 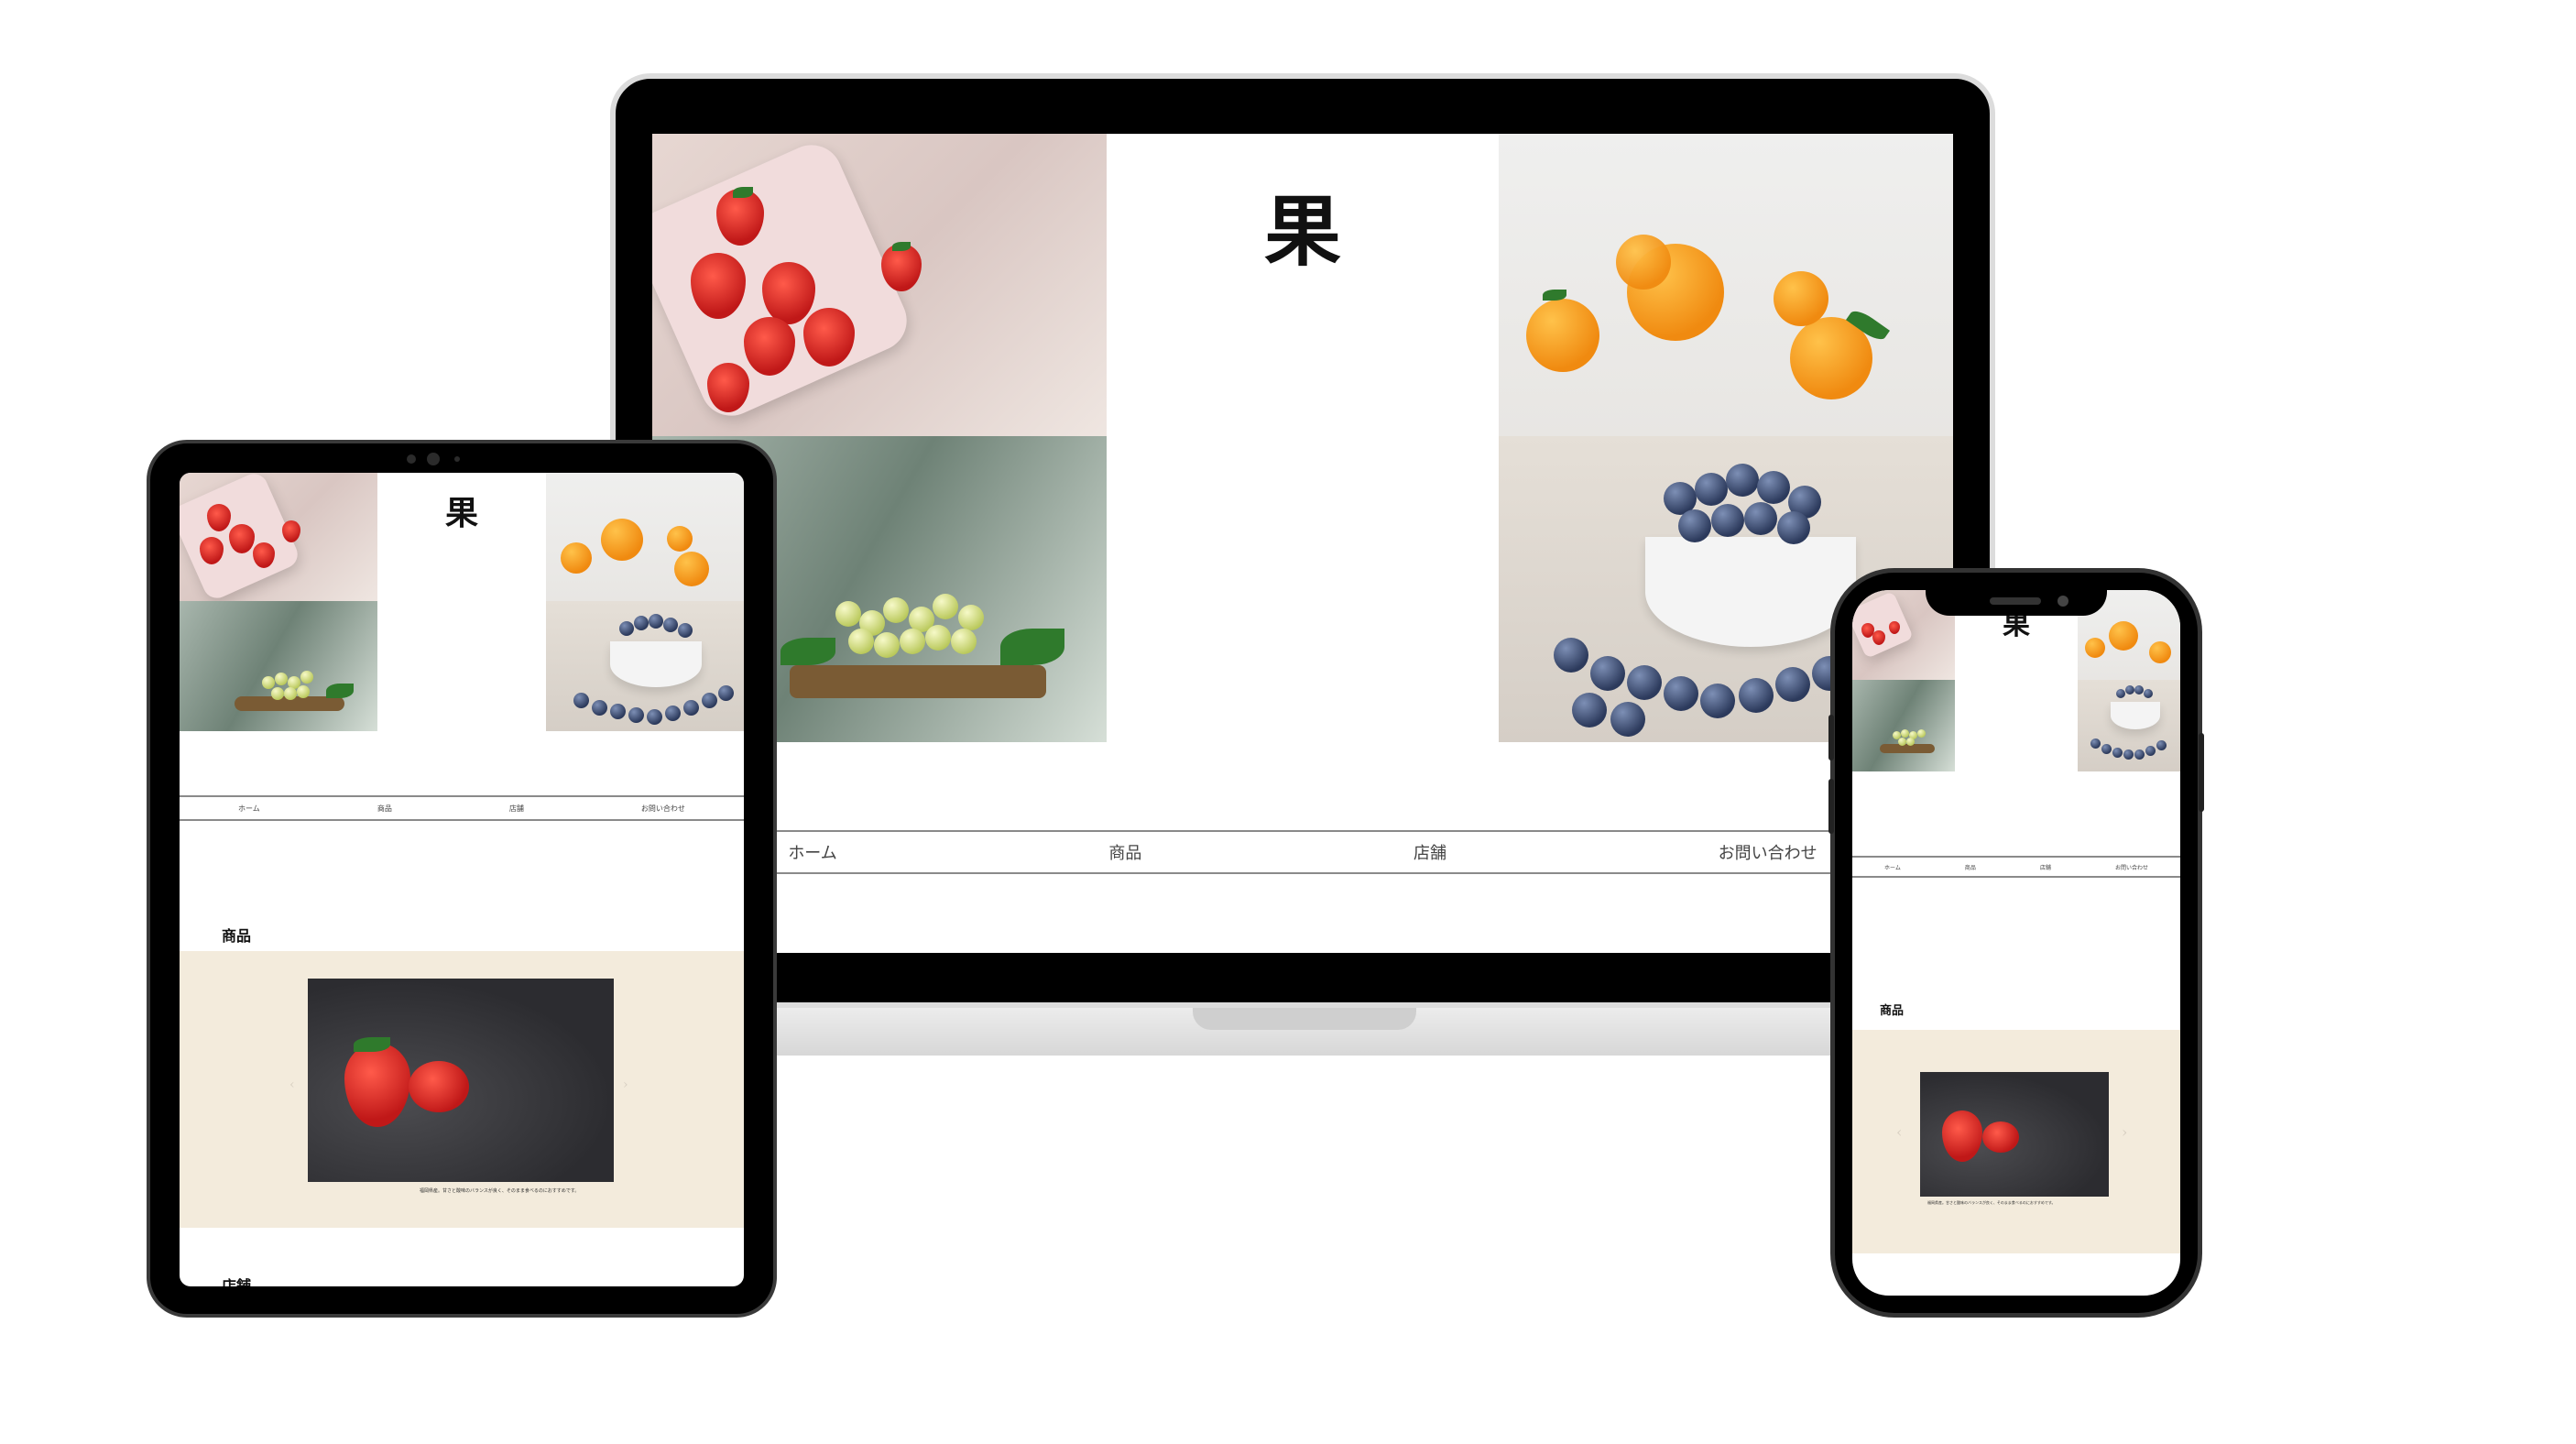 What do you see at coordinates (2201, 773) in the screenshot?
I see `phone-side-button` at bounding box center [2201, 773].